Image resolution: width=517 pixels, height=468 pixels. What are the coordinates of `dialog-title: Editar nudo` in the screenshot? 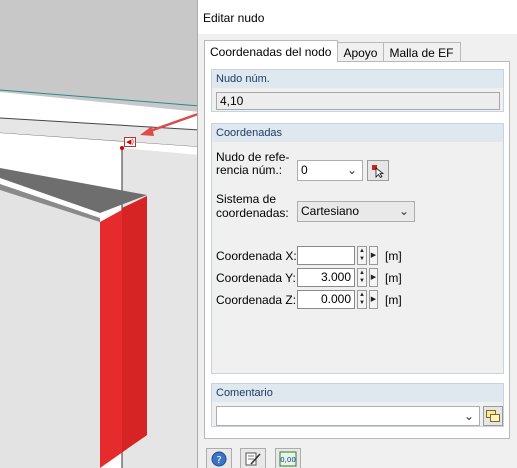 It's located at (357, 17).